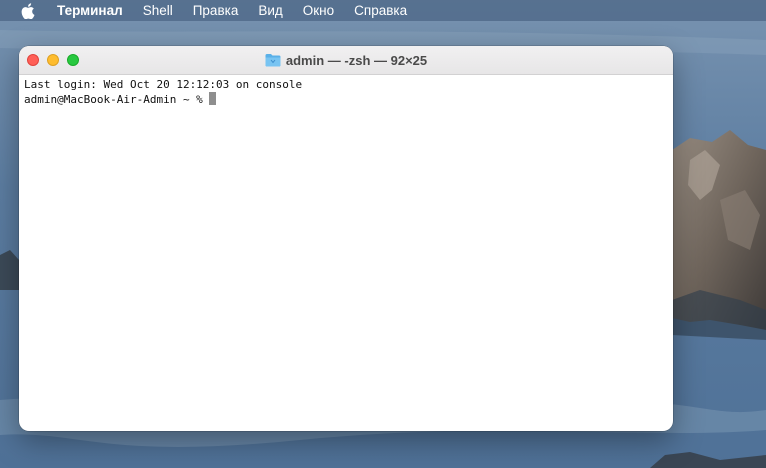 This screenshot has height=468, width=766. What do you see at coordinates (28, 11) in the screenshot?
I see `apple-logo-icon` at bounding box center [28, 11].